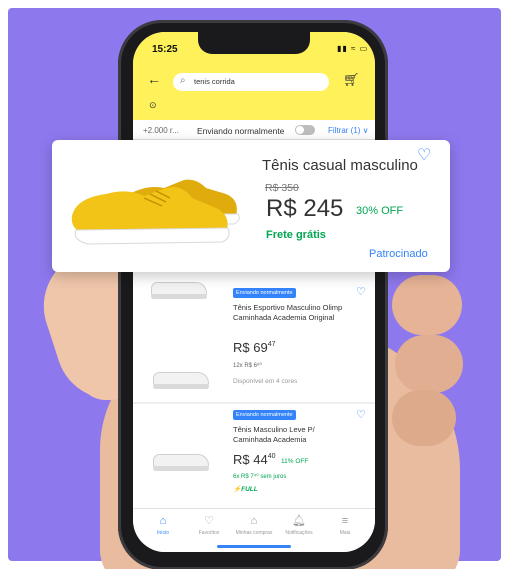 This screenshot has width=509, height=569. I want to click on tab-label: Início, so click(163, 533).